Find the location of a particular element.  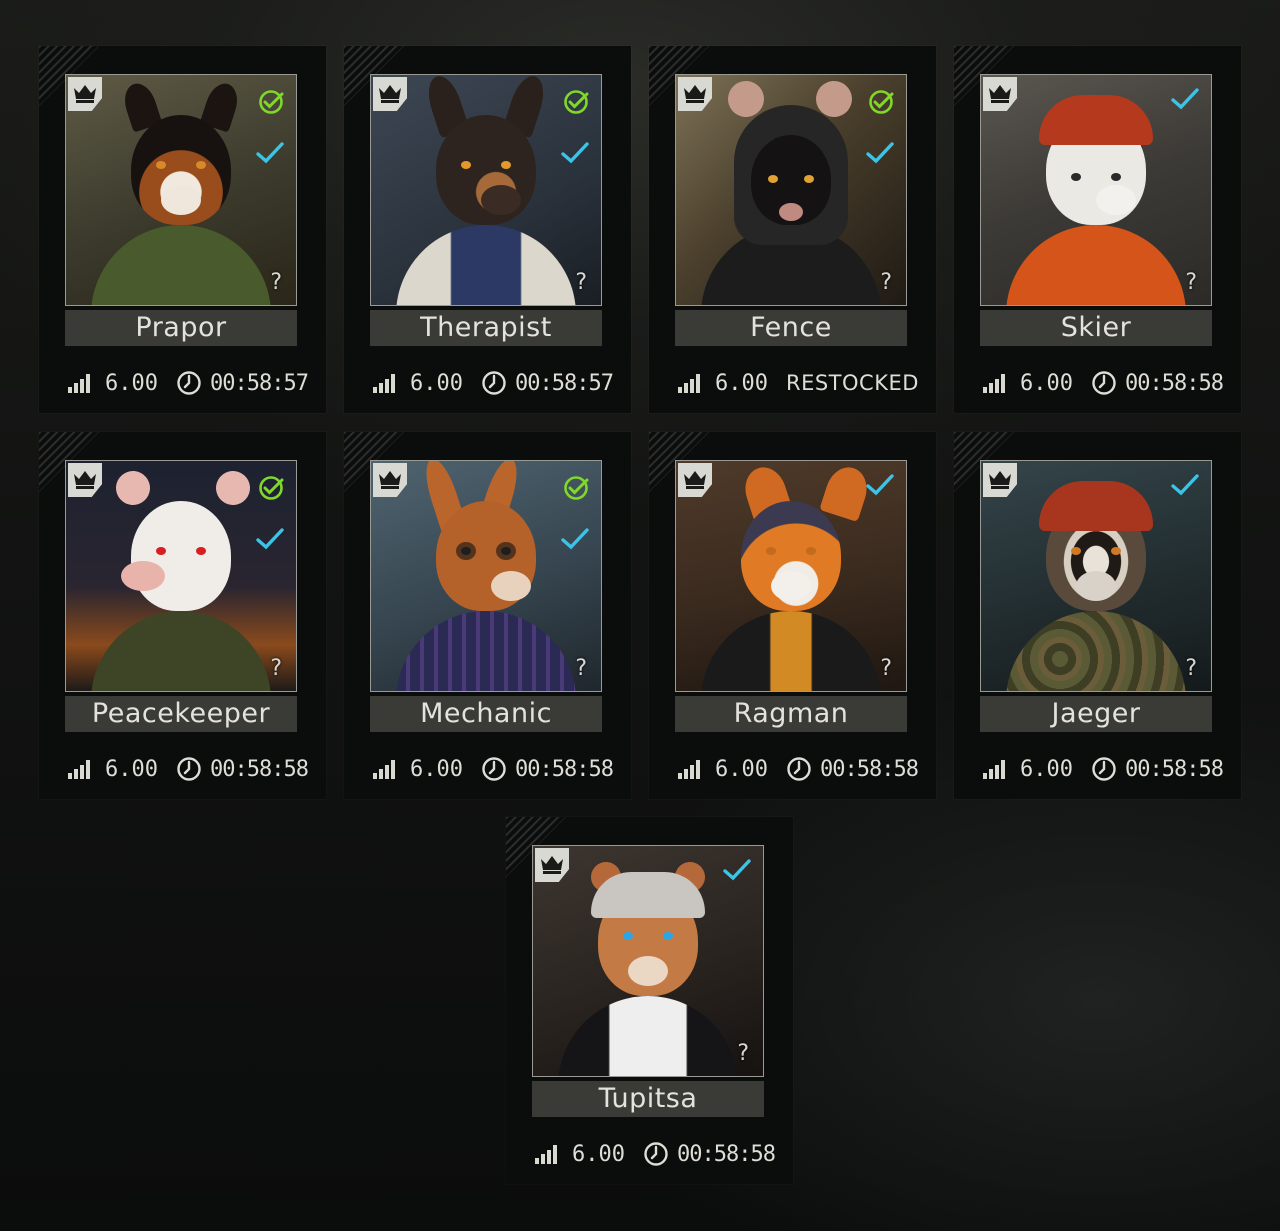

trader-card-skier: ? Skier 6.00 00:58:58 is located at coordinates (1097, 229).